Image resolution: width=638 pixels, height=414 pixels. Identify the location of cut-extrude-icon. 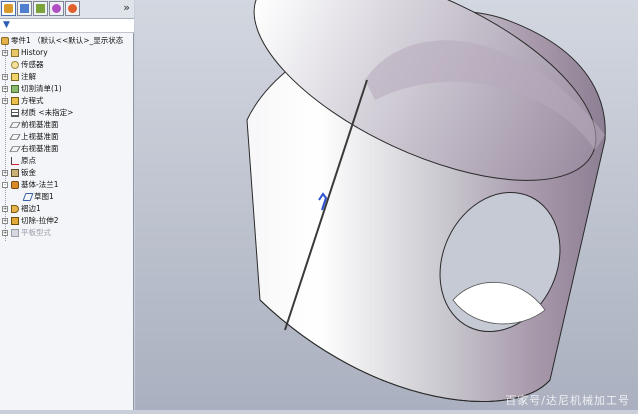
(15, 221).